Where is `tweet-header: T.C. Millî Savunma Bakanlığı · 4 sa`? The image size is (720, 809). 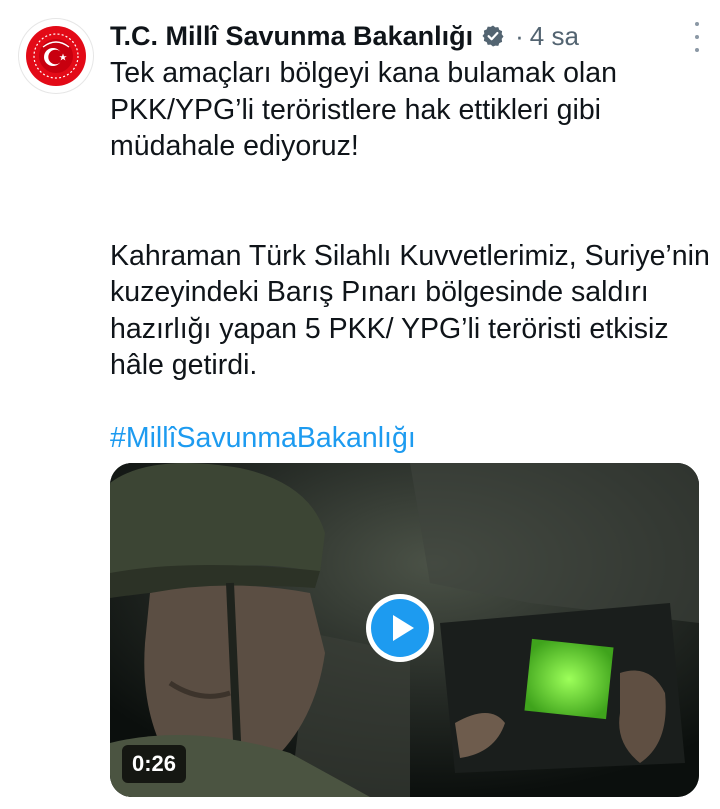 tweet-header: T.C. Millî Savunma Bakanlığı · 4 sa is located at coordinates (405, 36).